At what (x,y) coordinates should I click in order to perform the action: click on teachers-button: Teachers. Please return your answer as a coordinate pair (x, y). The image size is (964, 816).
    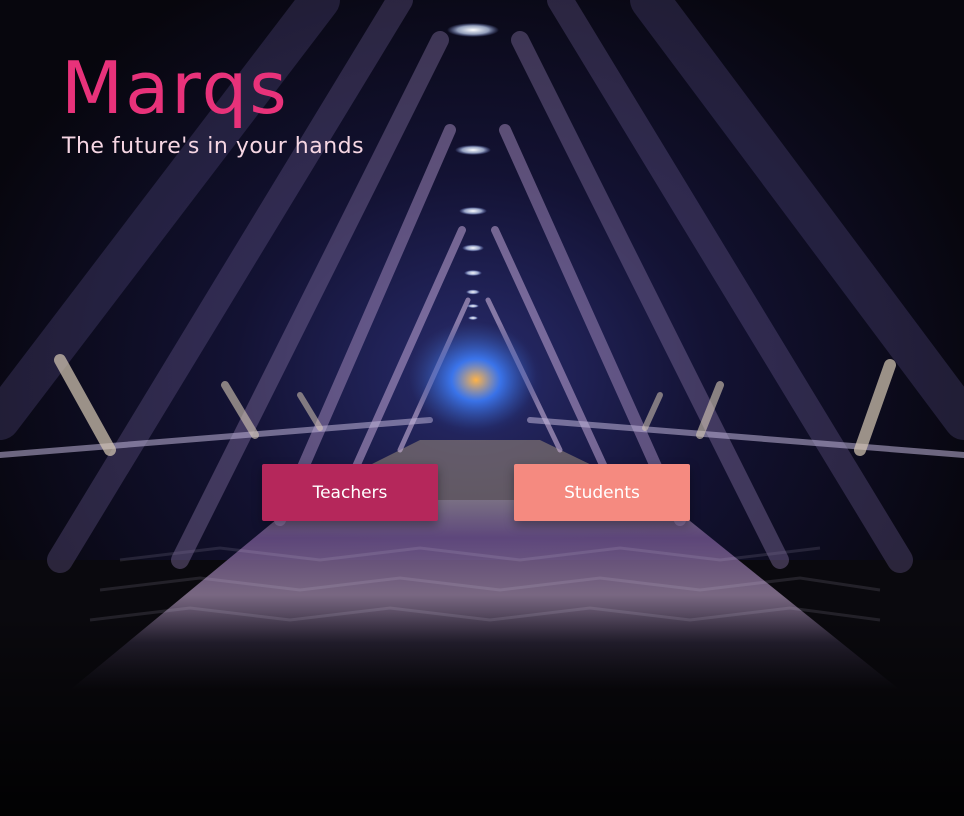
    Looking at the image, I should click on (350, 492).